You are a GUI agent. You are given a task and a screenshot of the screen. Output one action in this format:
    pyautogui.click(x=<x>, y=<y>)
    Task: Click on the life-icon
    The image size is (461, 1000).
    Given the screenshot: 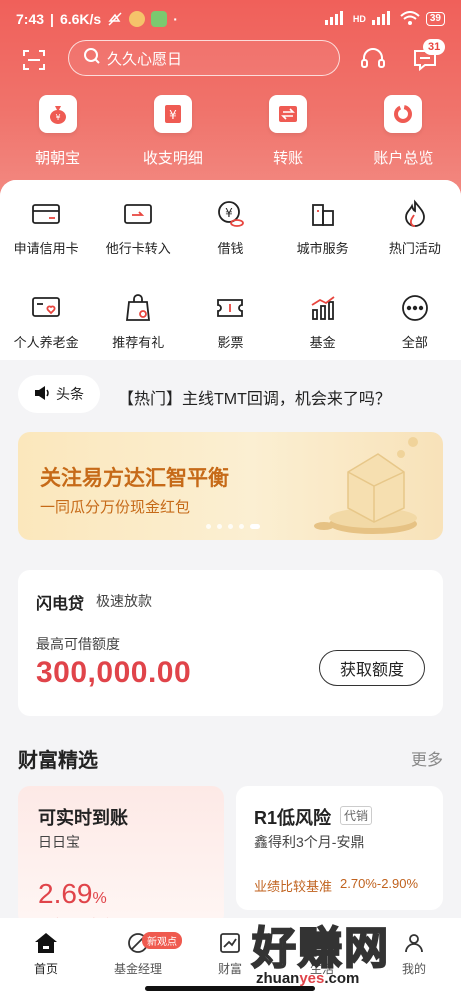 What is the action you would take?
    pyautogui.click(x=322, y=943)
    